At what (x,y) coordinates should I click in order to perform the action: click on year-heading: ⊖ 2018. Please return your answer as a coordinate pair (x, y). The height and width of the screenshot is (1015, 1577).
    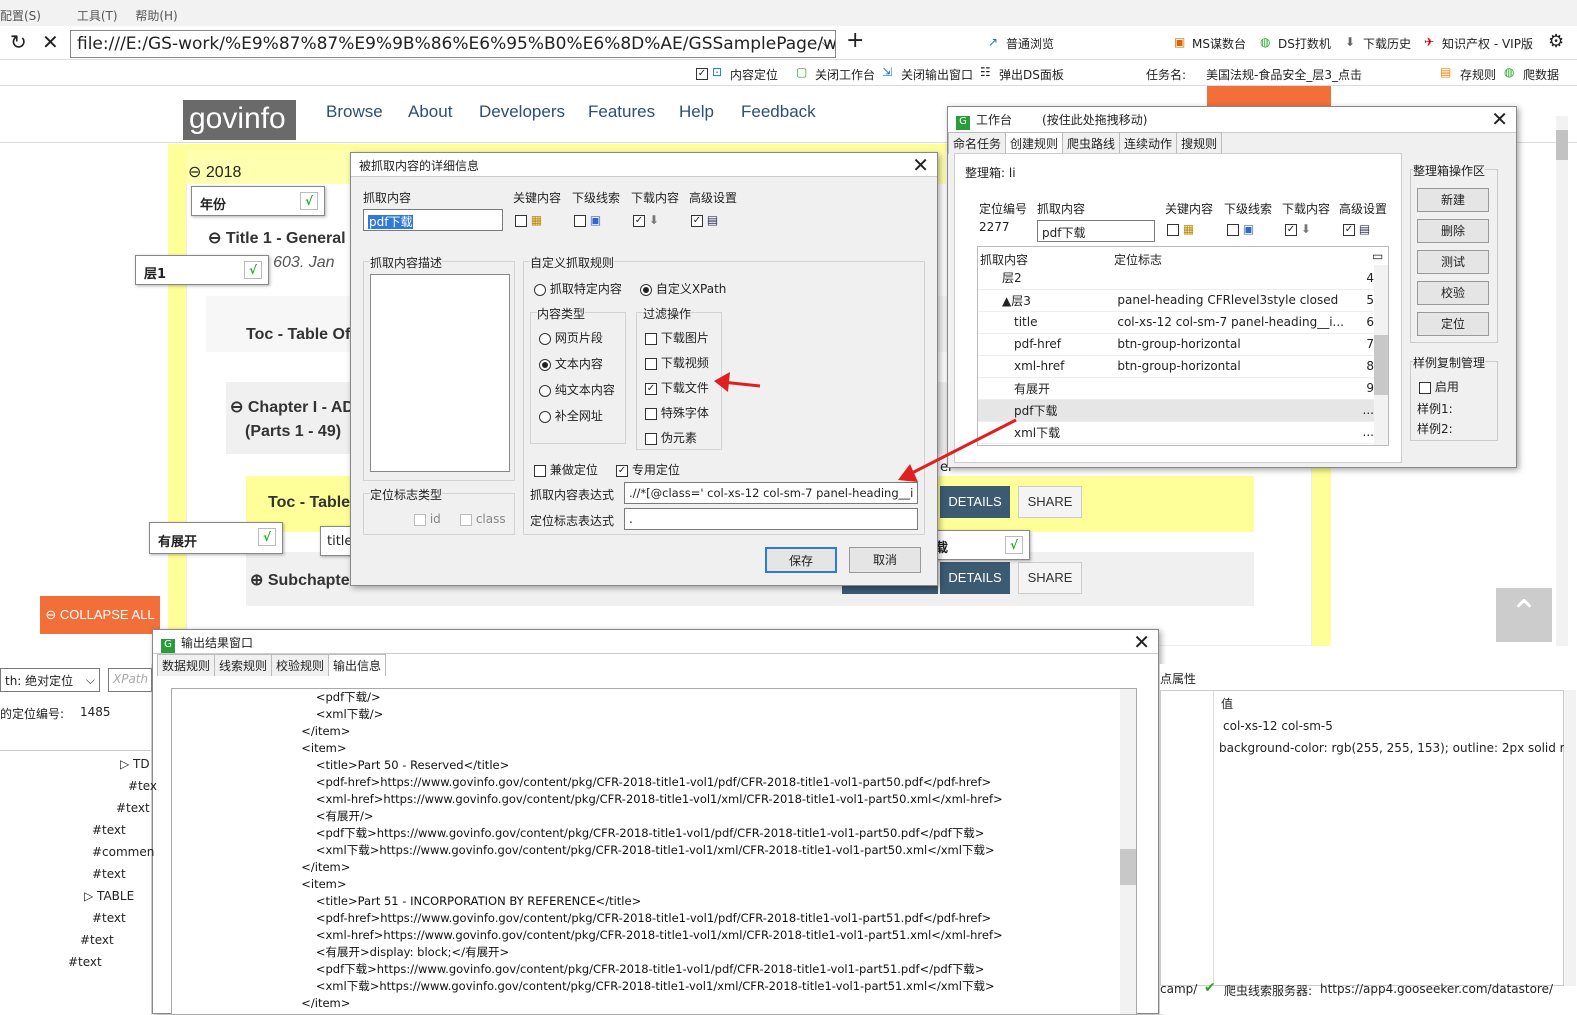
    Looking at the image, I should click on (214, 172).